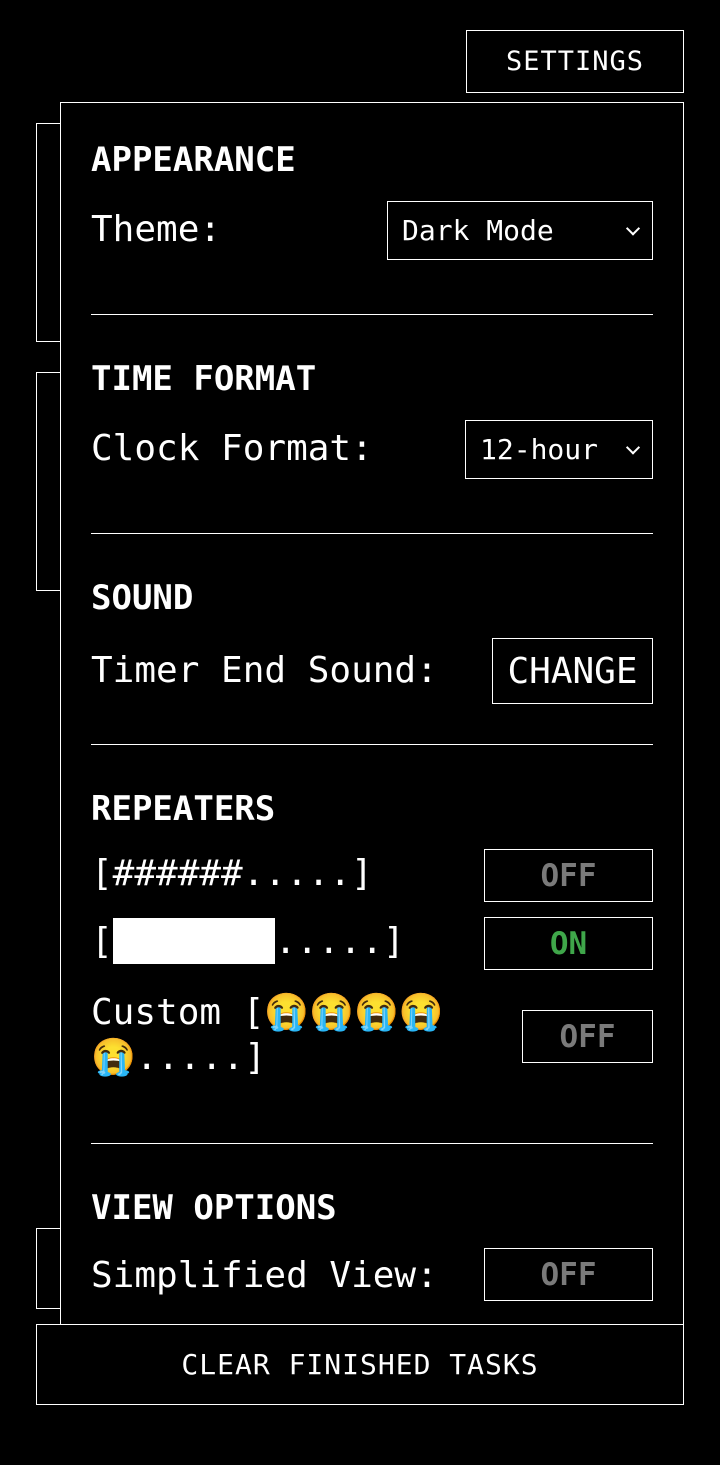 This screenshot has height=1465, width=720. I want to click on theme-select: Dark Mode, so click(520, 230).